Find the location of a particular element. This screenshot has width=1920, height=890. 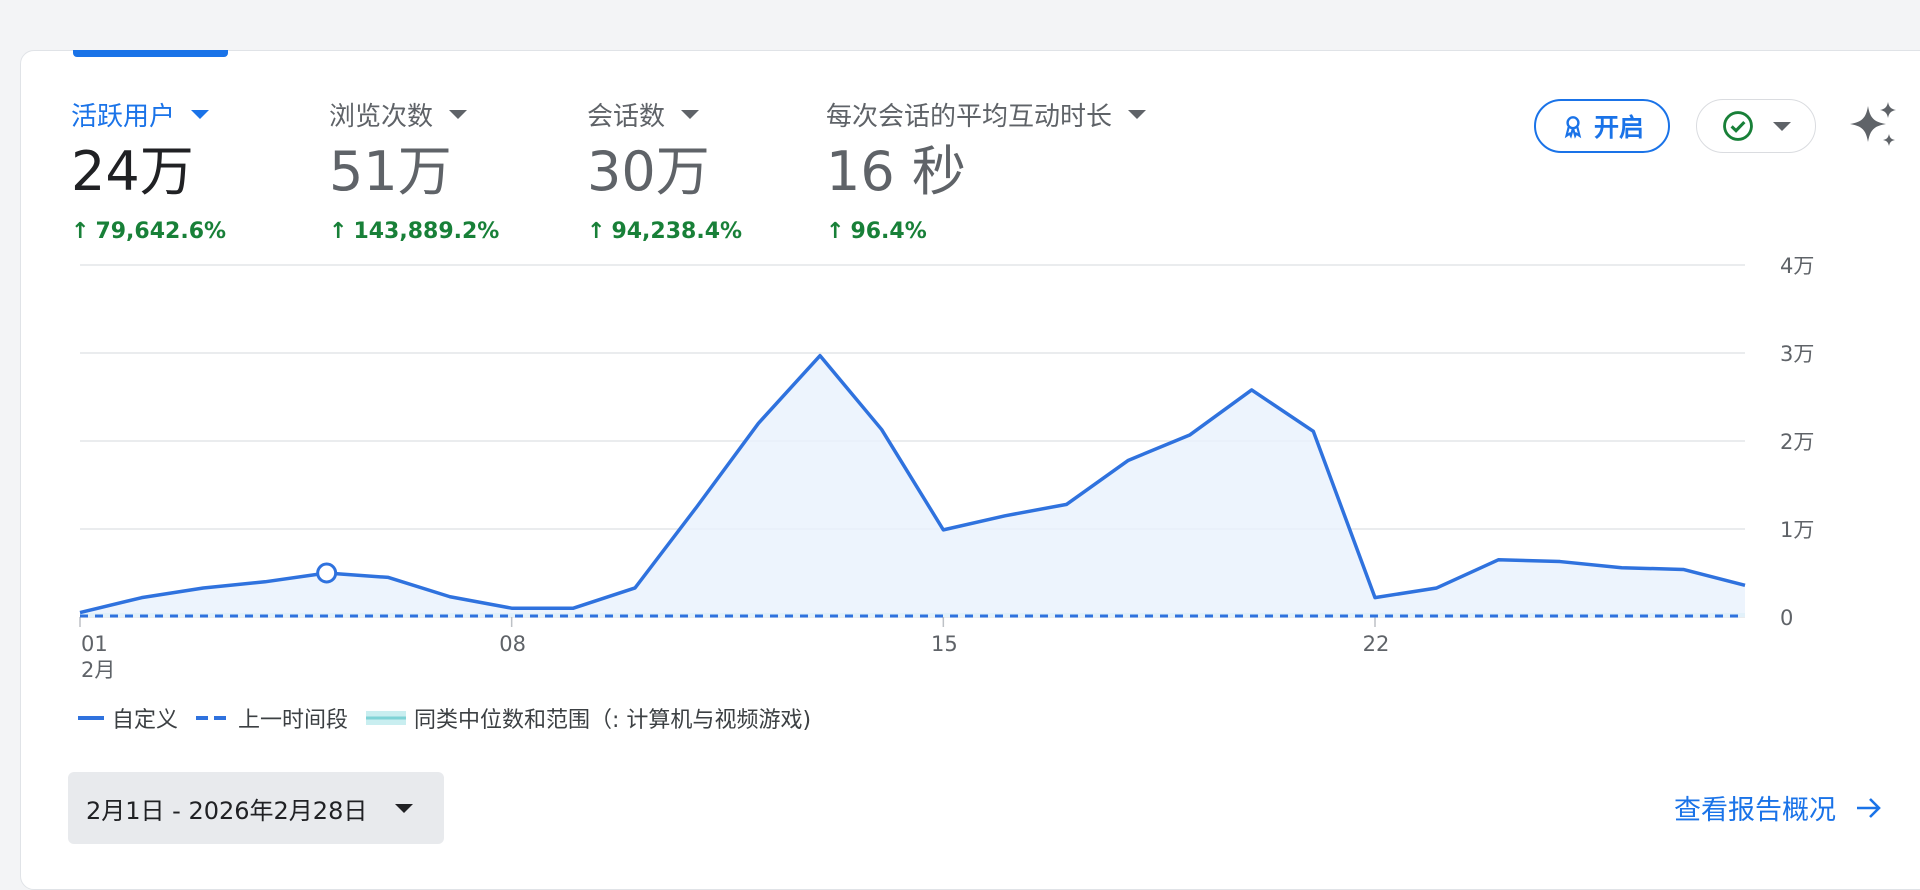

dashed-line-swatch-icon is located at coordinates (211, 718).